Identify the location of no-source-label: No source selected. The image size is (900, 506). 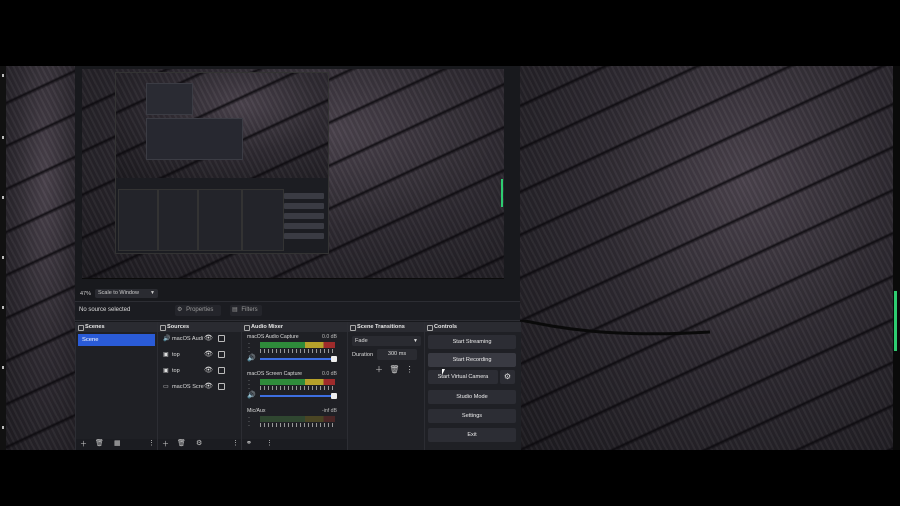
(105, 310).